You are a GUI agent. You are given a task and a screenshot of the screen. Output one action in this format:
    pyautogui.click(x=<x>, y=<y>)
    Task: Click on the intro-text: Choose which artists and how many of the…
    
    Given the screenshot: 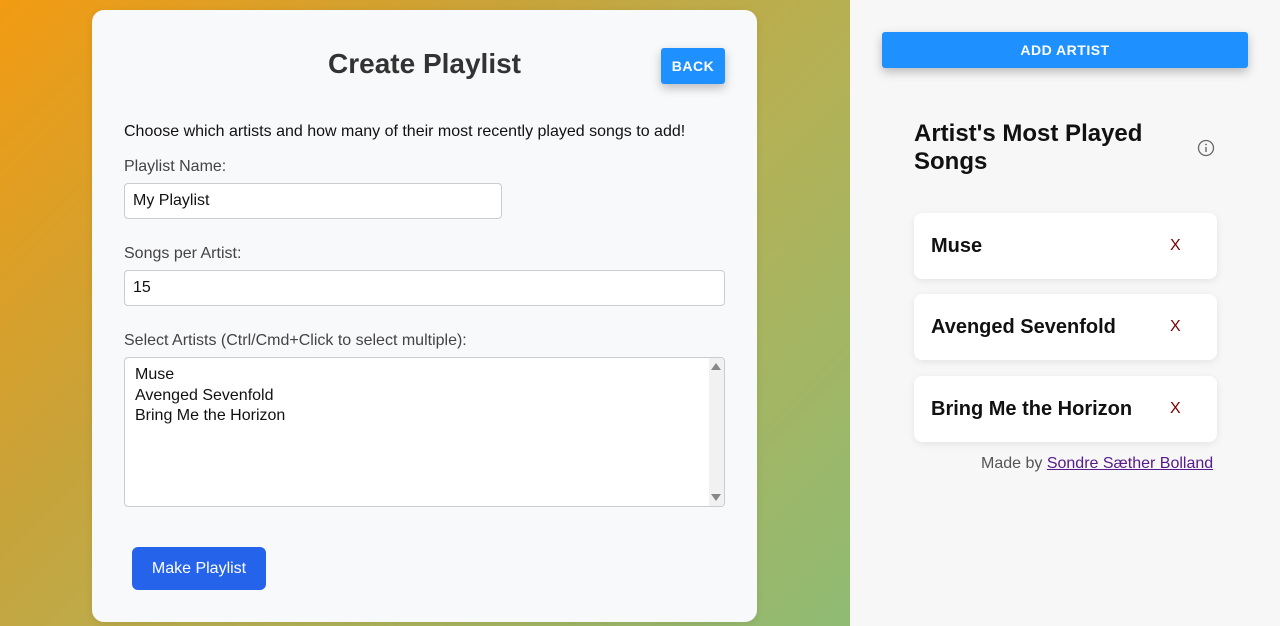 What is the action you would take?
    pyautogui.click(x=405, y=131)
    